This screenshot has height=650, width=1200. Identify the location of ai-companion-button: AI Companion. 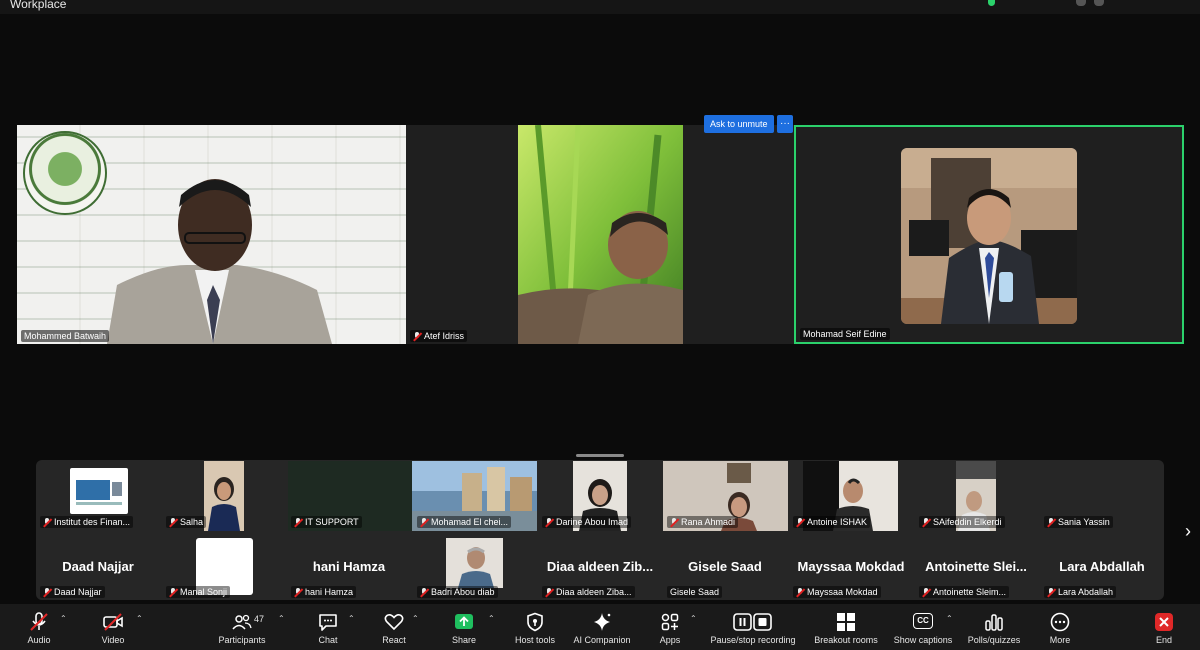
(602, 627).